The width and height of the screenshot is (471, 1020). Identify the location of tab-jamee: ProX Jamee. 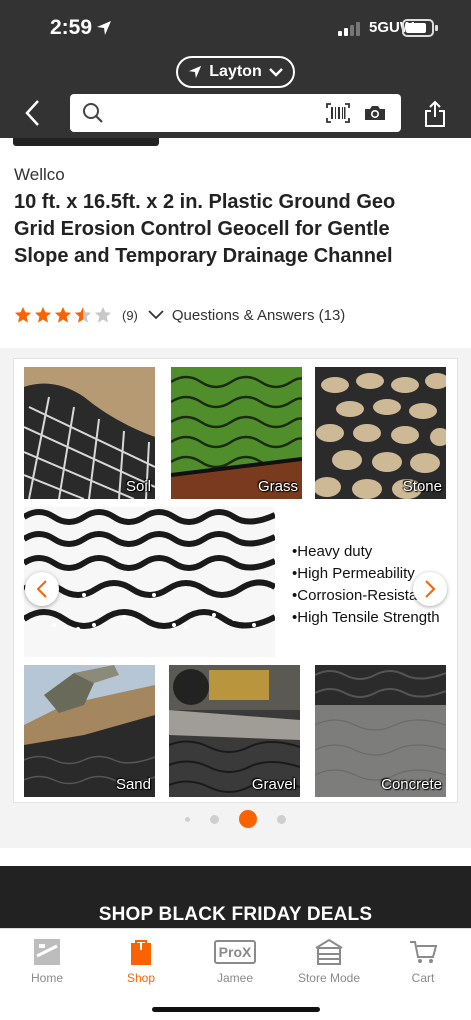
(235, 961).